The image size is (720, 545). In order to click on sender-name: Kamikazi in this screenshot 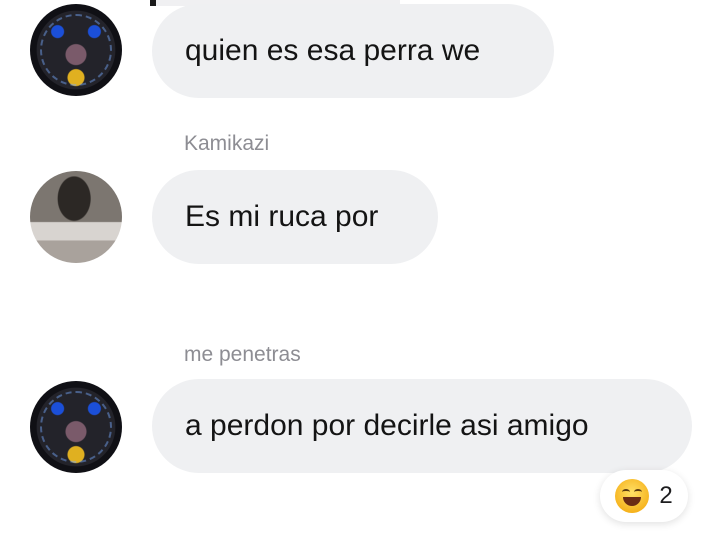, I will do `click(227, 143)`.